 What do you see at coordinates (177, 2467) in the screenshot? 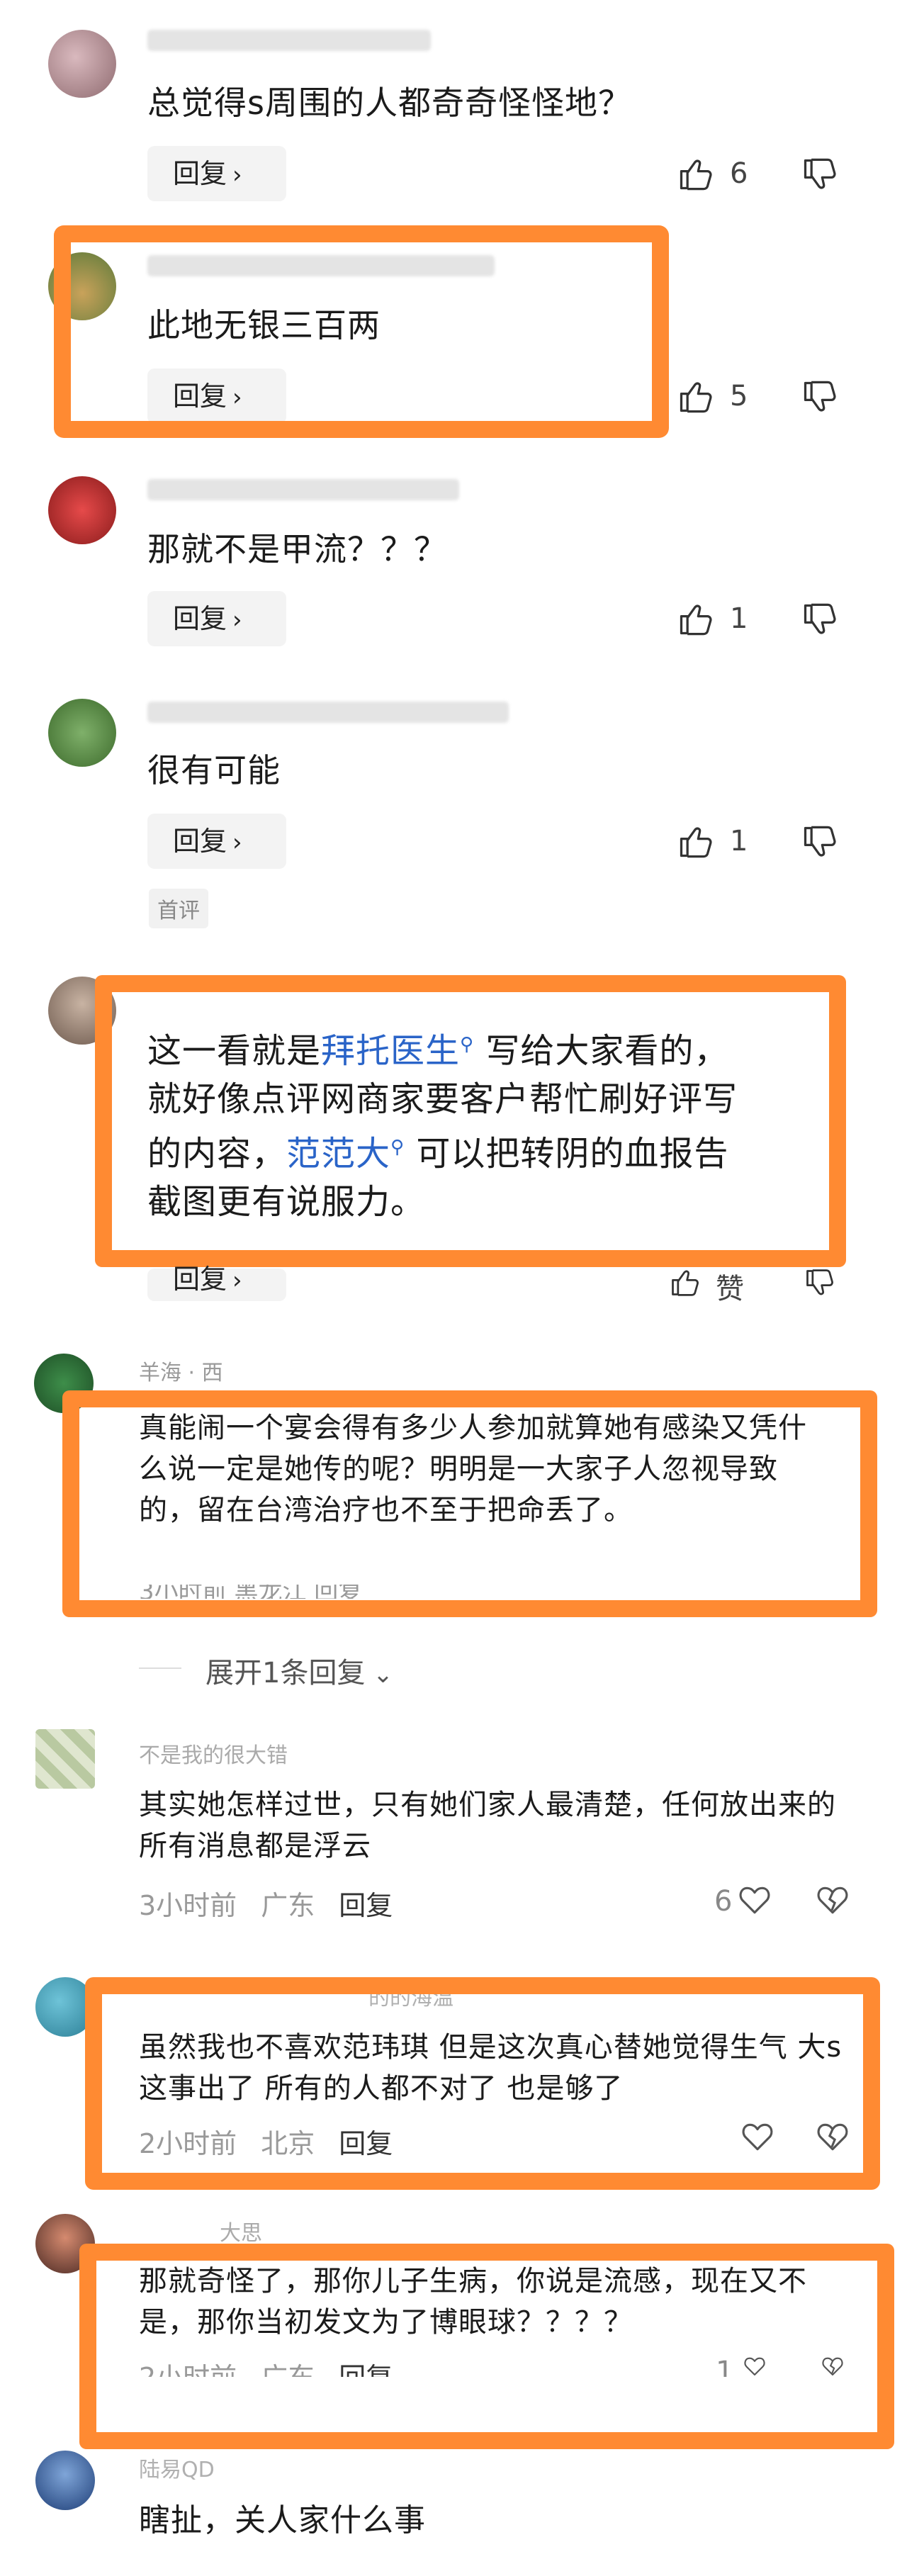
I see `username: 陆易QD` at bounding box center [177, 2467].